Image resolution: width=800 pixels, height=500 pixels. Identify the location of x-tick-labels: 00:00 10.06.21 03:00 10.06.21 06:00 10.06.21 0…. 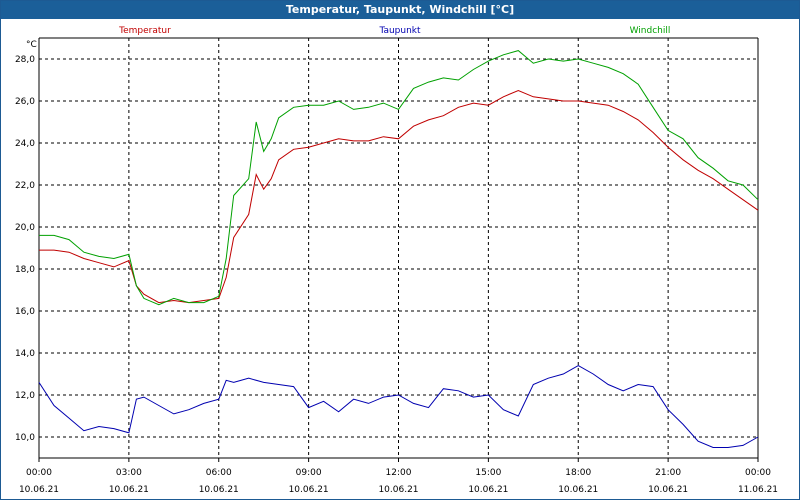
(398, 481).